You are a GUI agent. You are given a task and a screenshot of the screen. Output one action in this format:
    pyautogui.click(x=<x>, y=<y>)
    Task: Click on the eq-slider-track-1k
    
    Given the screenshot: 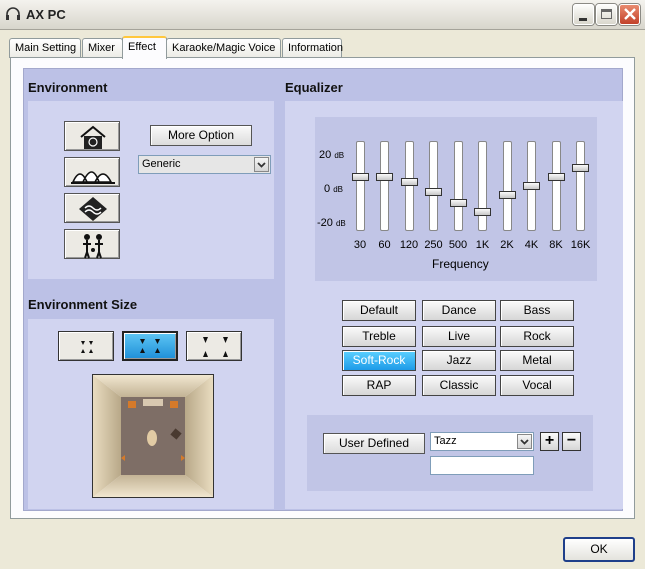 What is the action you would take?
    pyautogui.click(x=482, y=186)
    